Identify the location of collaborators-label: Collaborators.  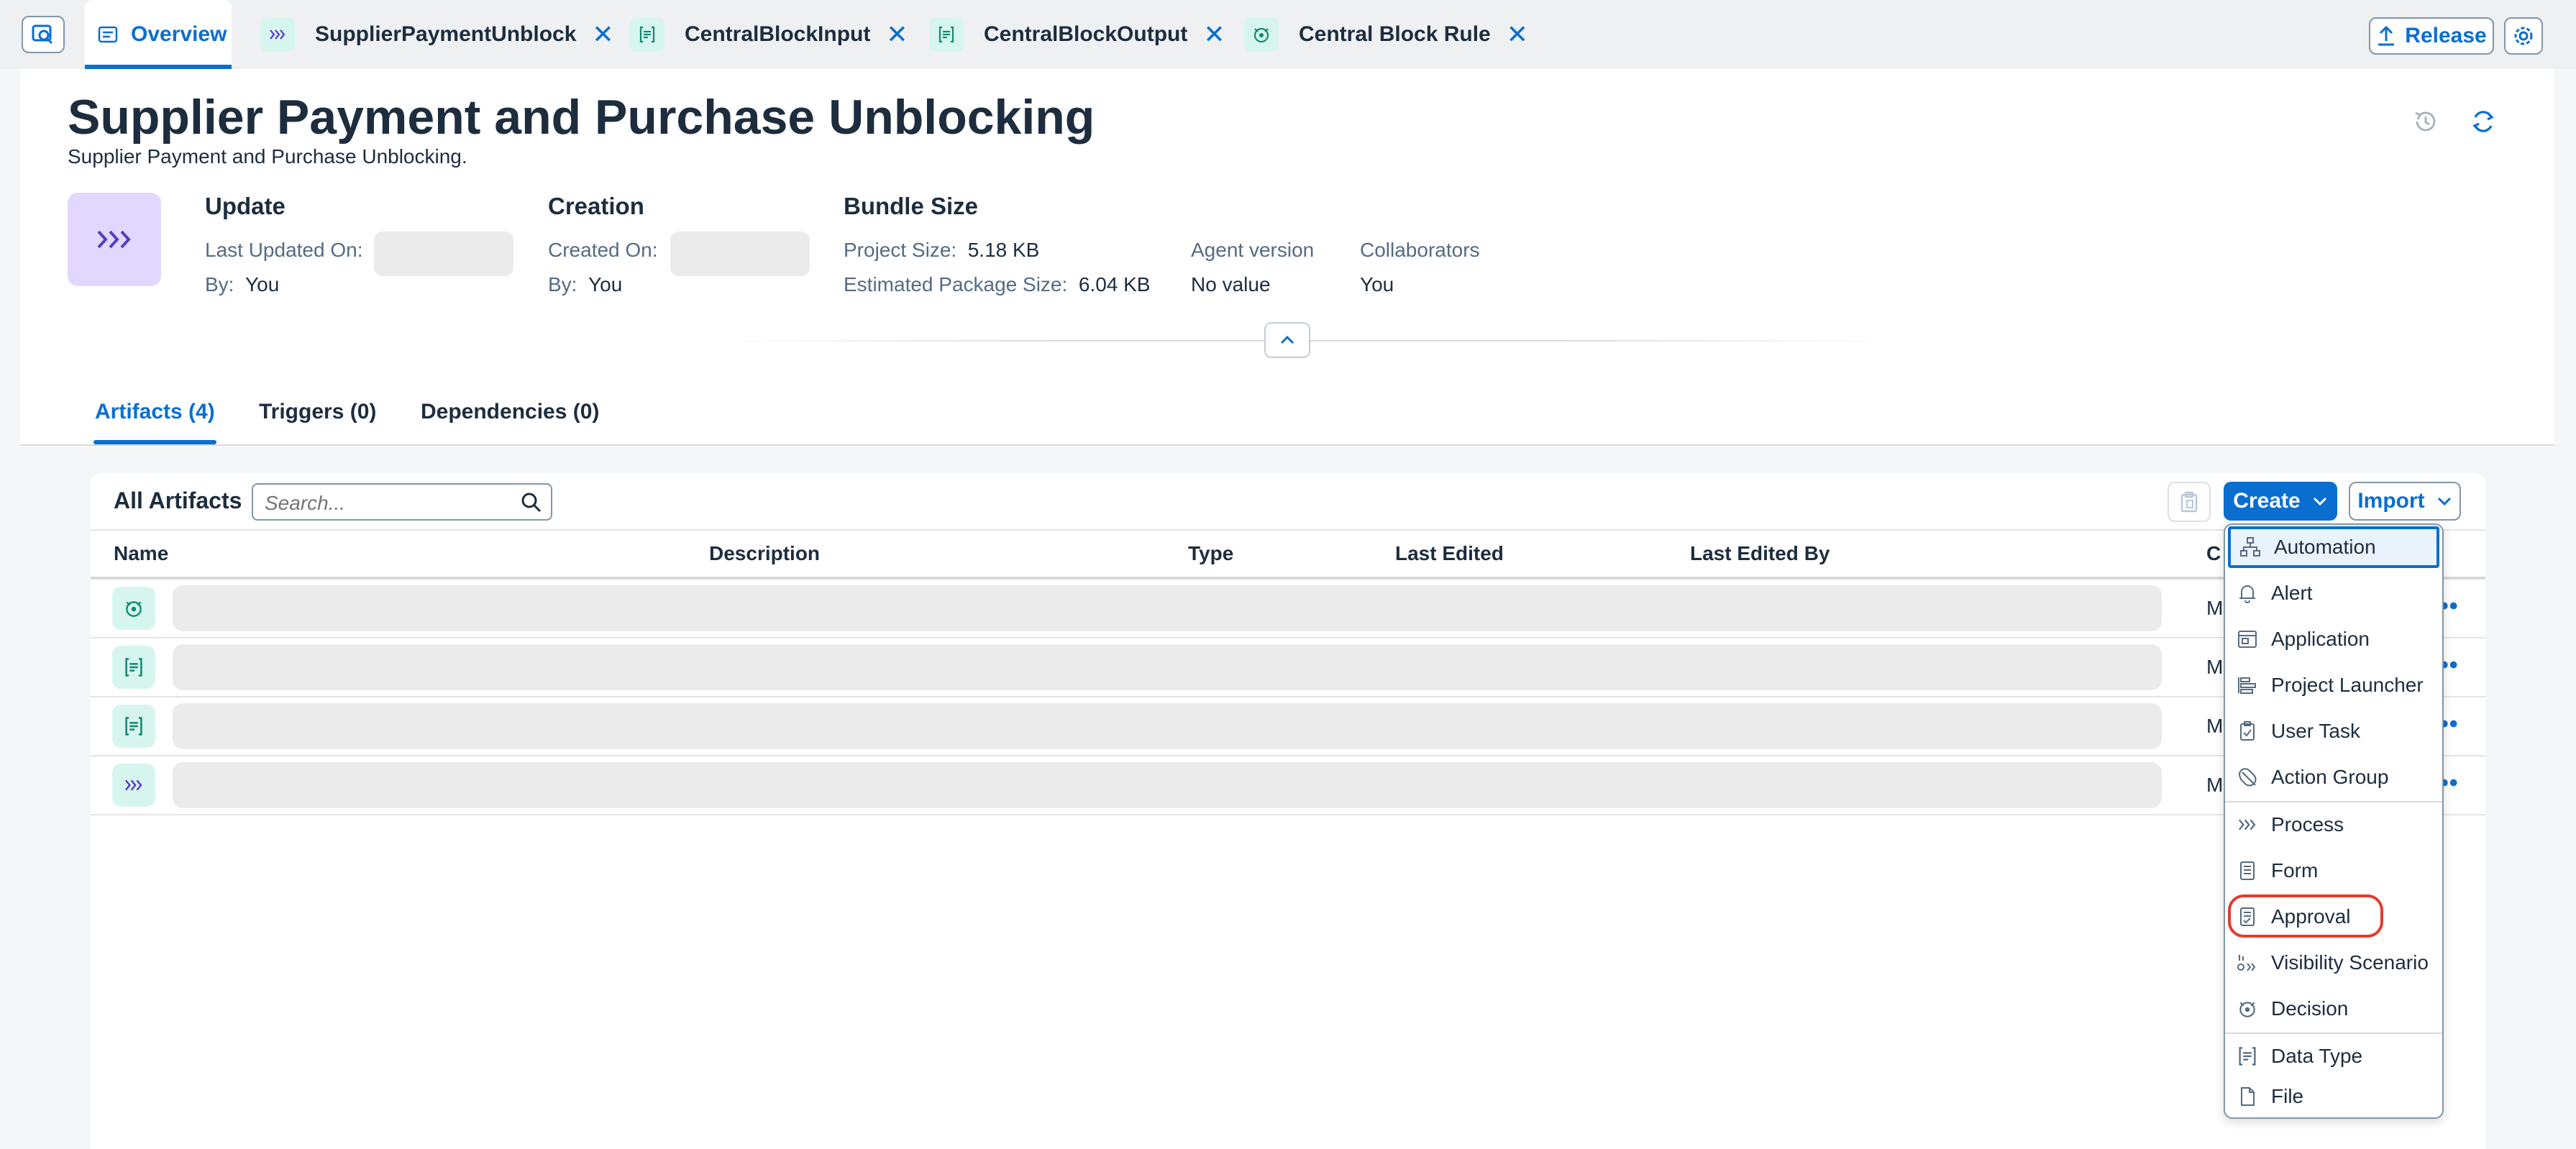
(1420, 250).